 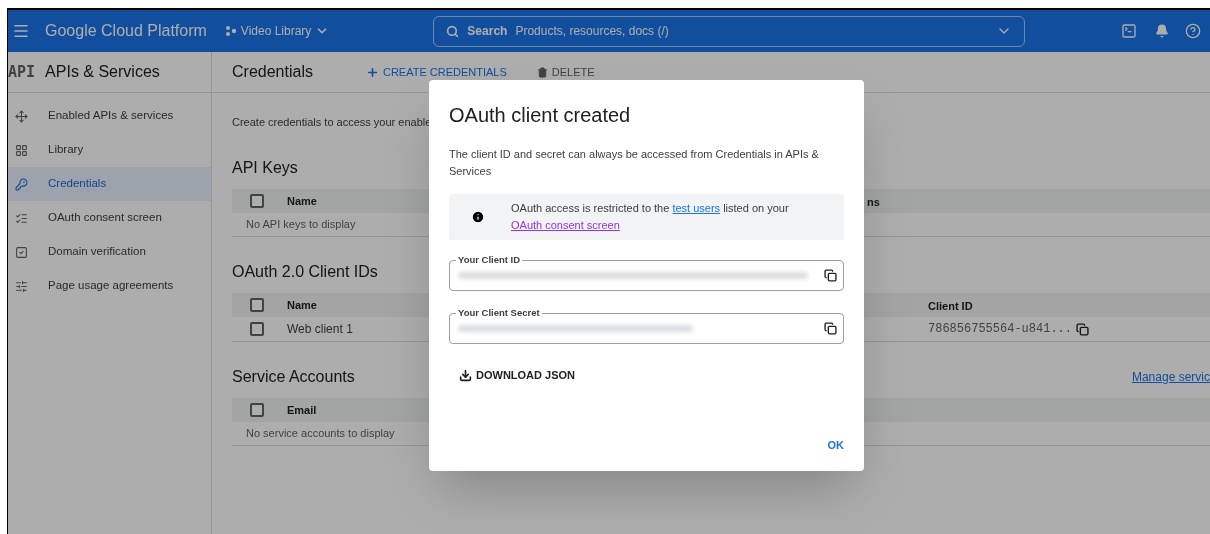 I want to click on manage-link: Manage servic, so click(x=1170, y=377).